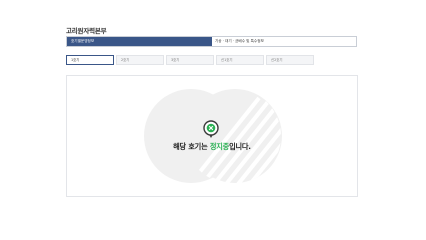  I want to click on tab-unit-shin-1: 신1호기, so click(240, 60).